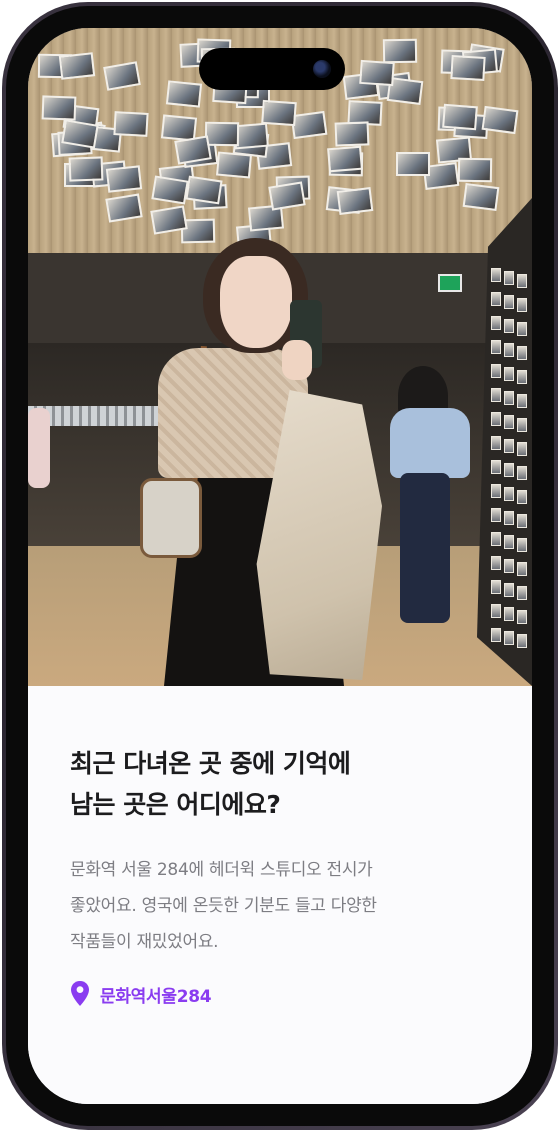 The width and height of the screenshot is (560, 1132). What do you see at coordinates (272, 69) in the screenshot?
I see `dynamic-island` at bounding box center [272, 69].